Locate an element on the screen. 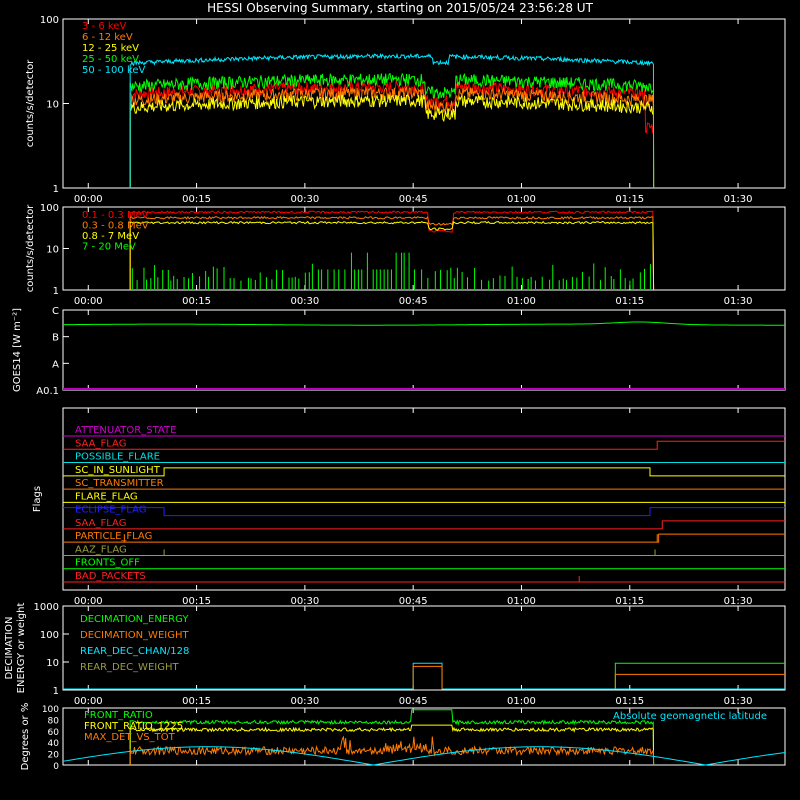 This screenshot has width=800, height=800. flag-label: POSSIBLE_FLARE is located at coordinates (117, 457).